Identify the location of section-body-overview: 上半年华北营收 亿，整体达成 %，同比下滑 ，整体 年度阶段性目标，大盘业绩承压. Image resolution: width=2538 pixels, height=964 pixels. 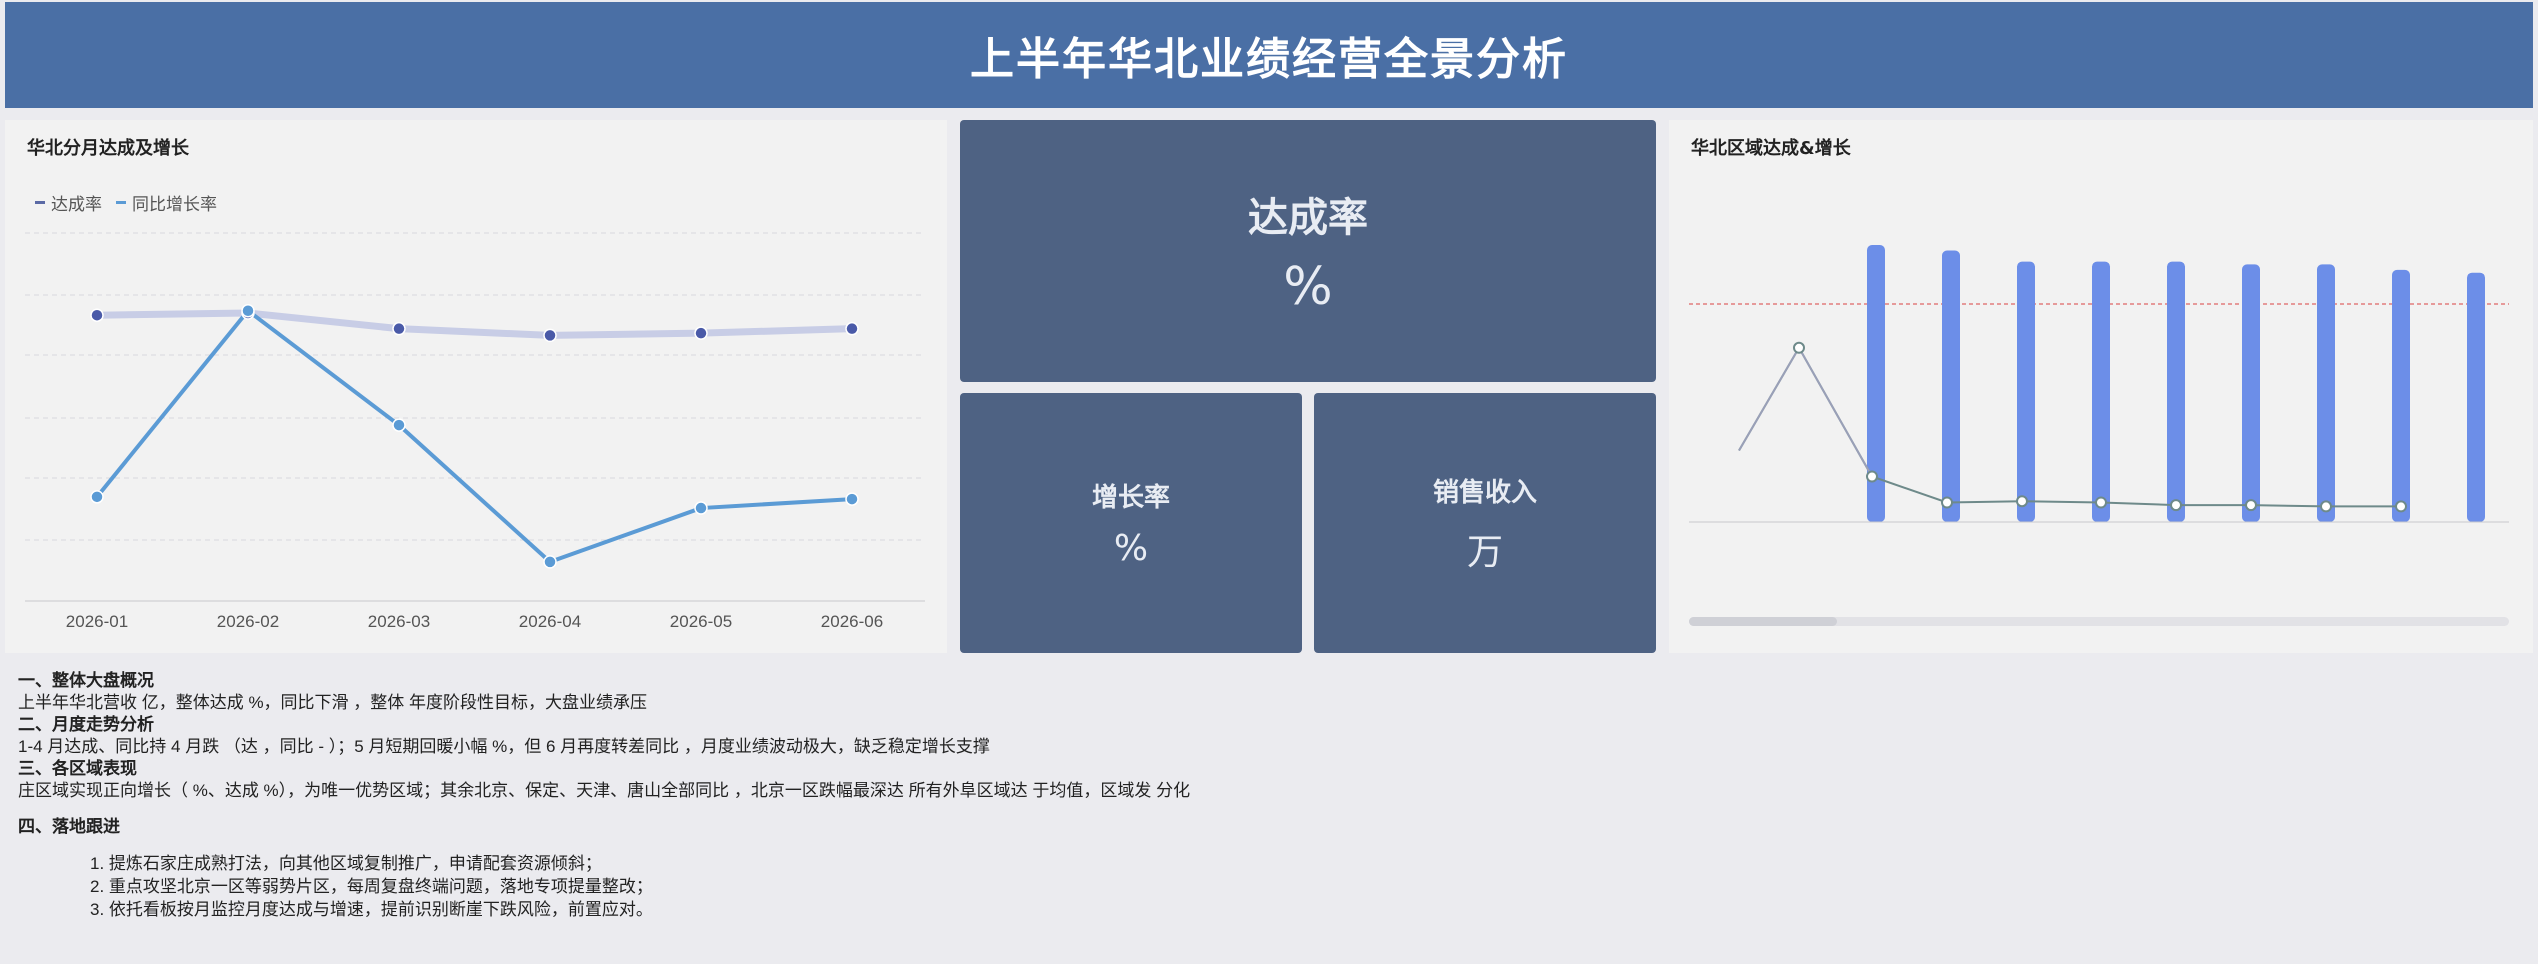
(333, 702).